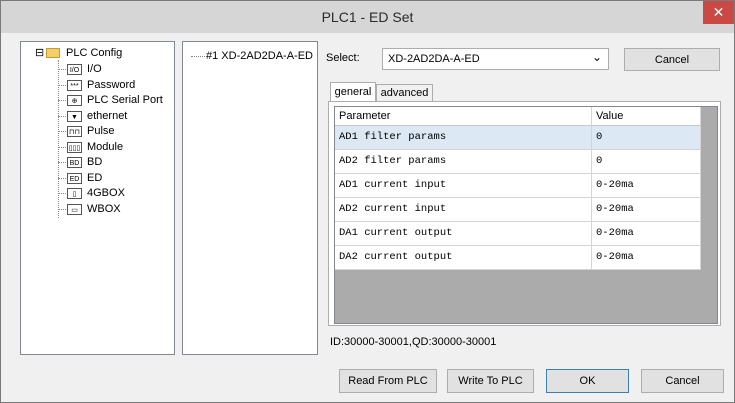  I want to click on close-icon: ✕, so click(718, 12).